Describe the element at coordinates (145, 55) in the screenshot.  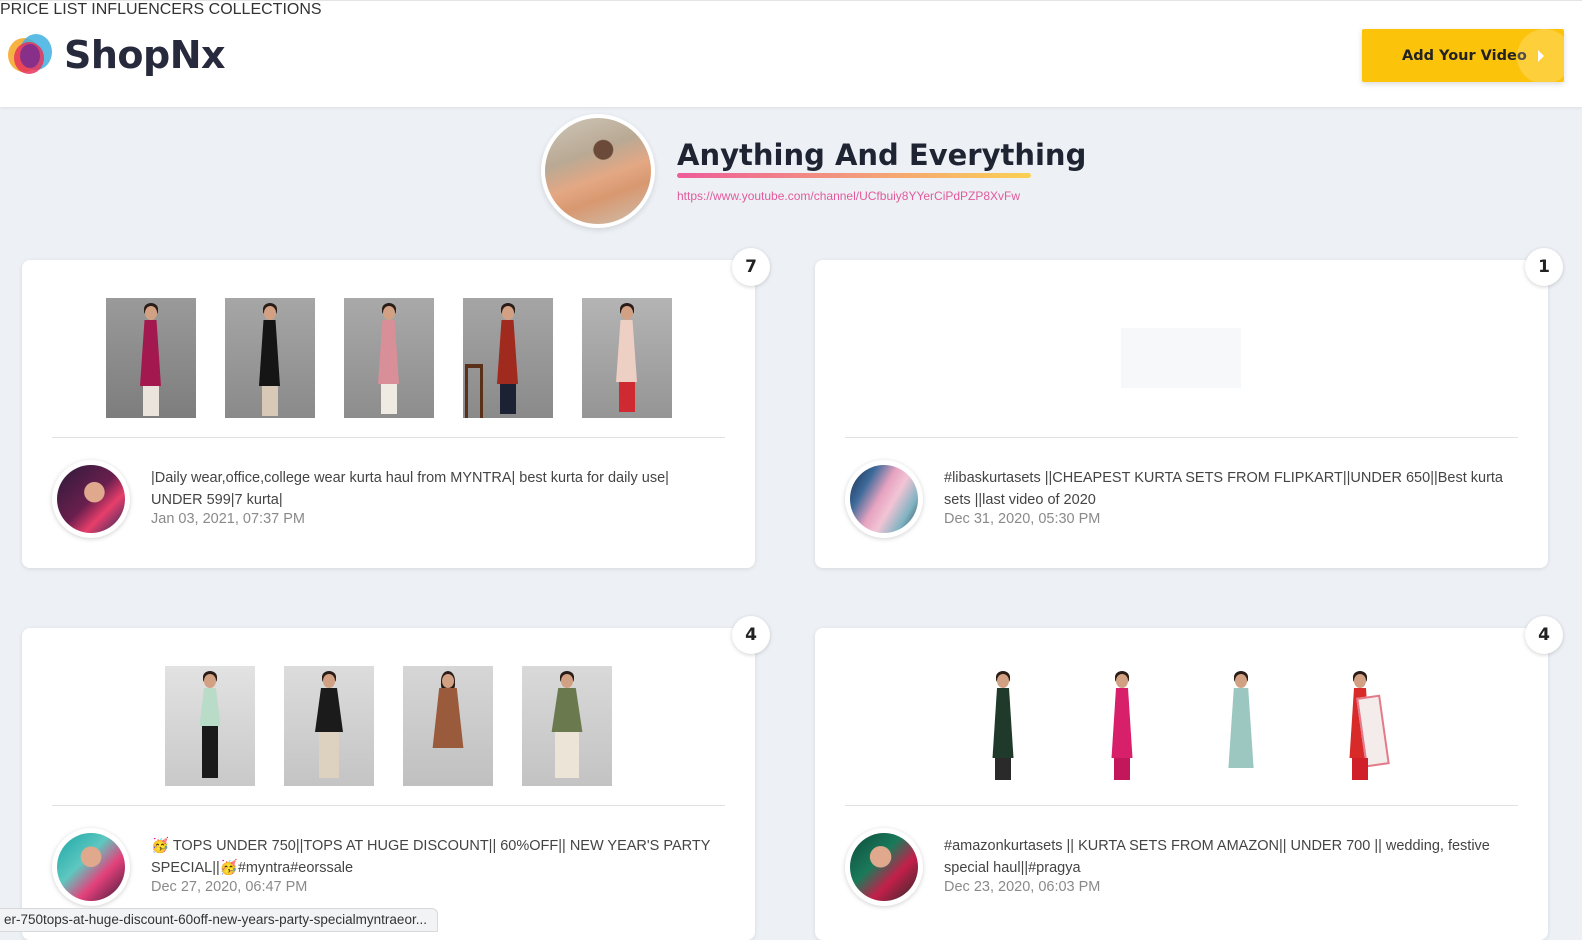
I see `brand-name: ShopNx` at that location.